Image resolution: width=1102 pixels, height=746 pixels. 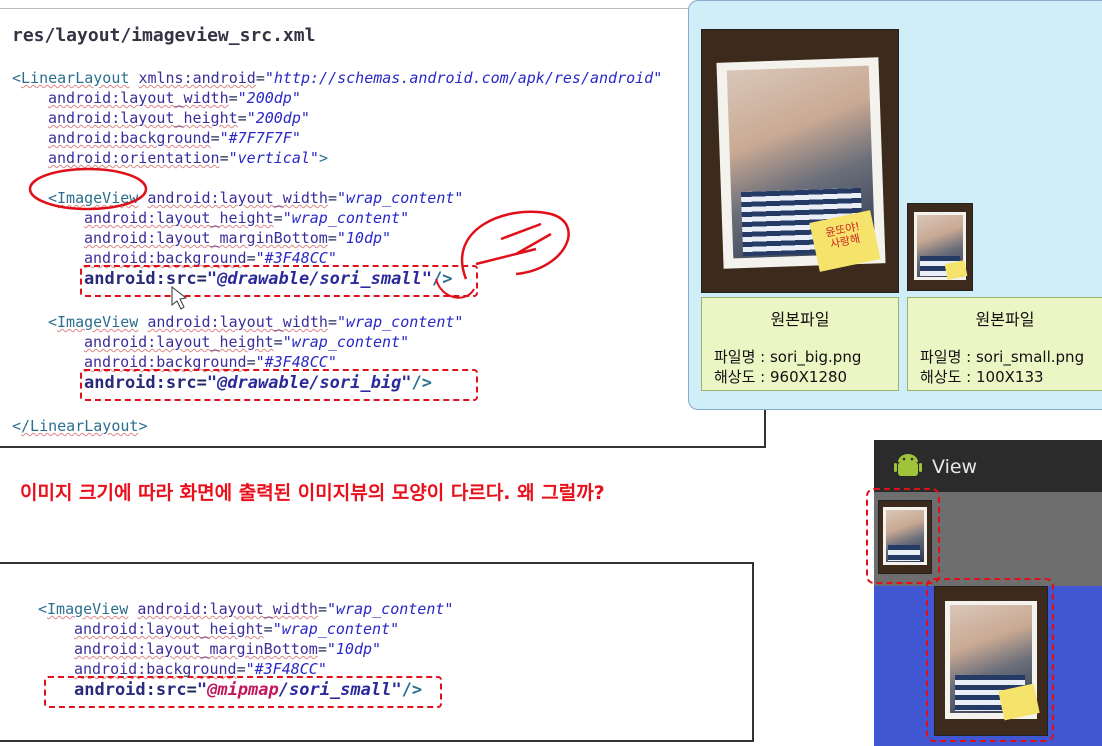 I want to click on hook-mark, so click(x=455, y=288).